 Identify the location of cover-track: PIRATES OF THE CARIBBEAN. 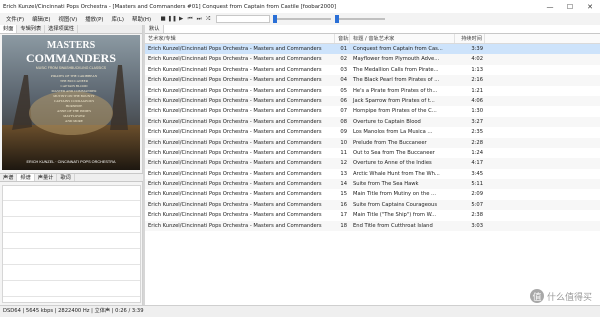
(74, 76).